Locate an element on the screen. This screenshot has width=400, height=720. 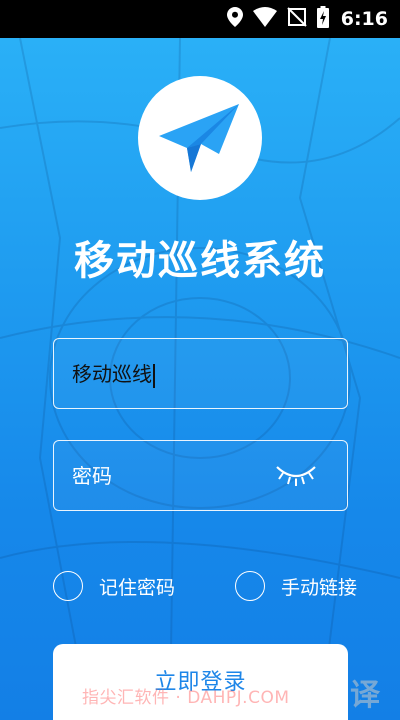
paper-plane-icon is located at coordinates (199, 138).